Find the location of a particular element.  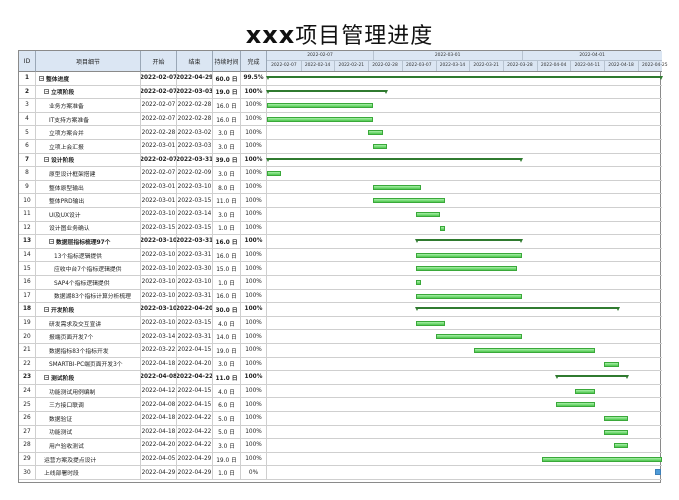

row-end: 2022-03-03 is located at coordinates (195, 92).